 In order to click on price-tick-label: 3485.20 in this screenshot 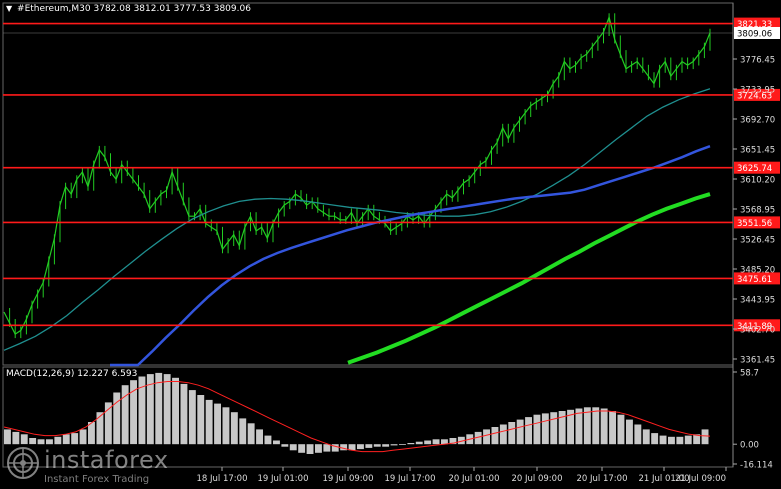, I will do `click(757, 271)`.